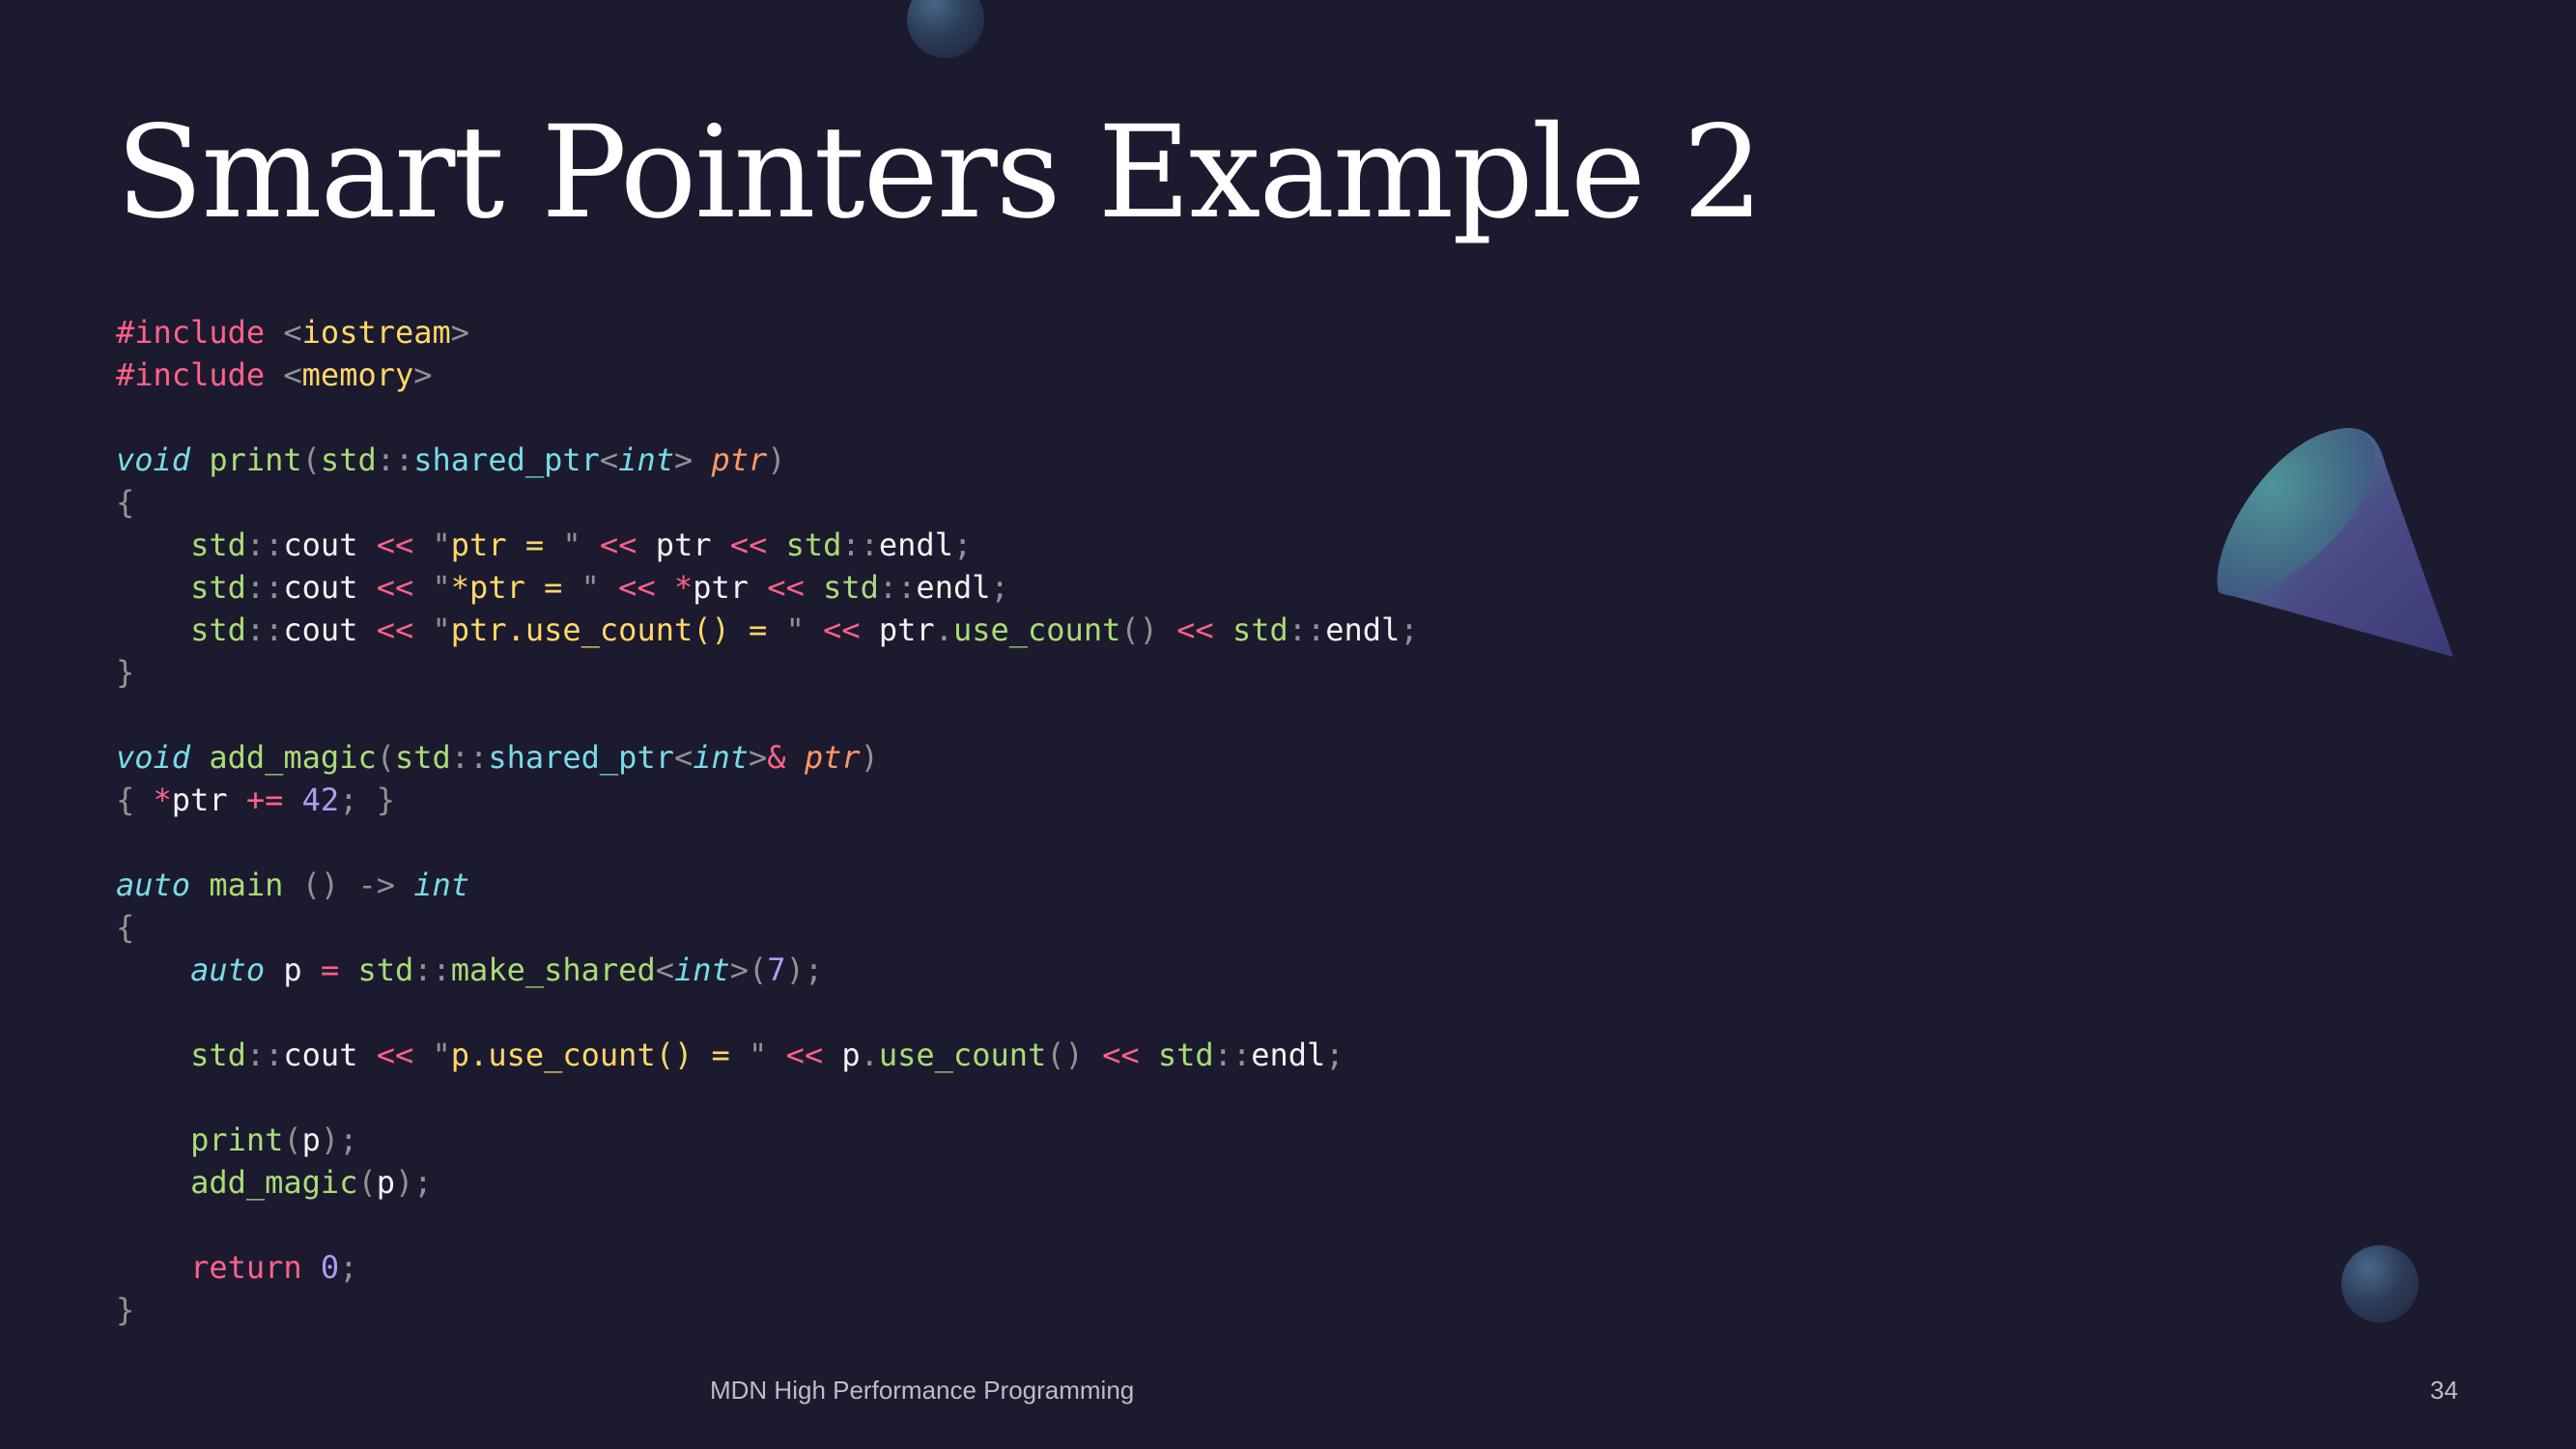 The height and width of the screenshot is (1449, 2576). I want to click on code-line: void print(std::shared_ptr<int> ptr), so click(767, 460).